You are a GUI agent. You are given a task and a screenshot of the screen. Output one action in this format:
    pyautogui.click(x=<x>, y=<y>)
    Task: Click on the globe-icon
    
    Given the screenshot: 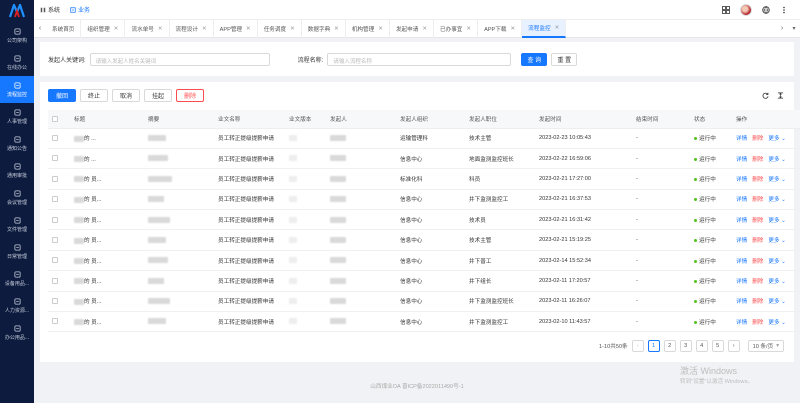 What is the action you would take?
    pyautogui.click(x=766, y=9)
    